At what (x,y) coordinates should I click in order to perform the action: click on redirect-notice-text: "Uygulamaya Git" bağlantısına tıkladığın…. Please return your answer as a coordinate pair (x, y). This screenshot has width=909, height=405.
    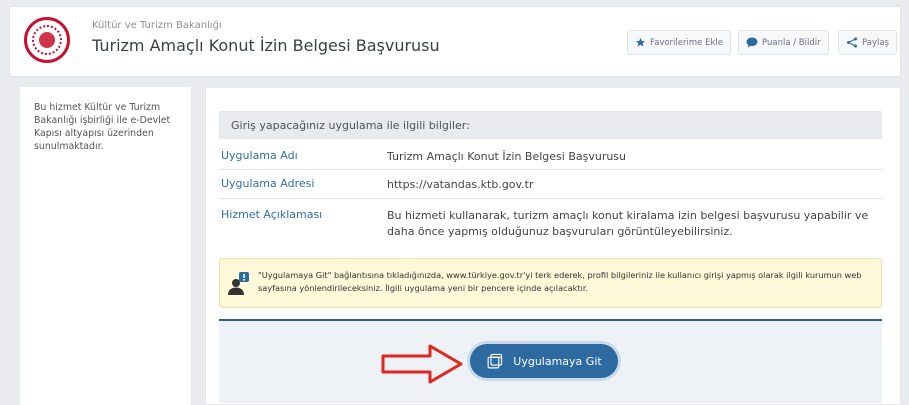
    Looking at the image, I should click on (560, 281).